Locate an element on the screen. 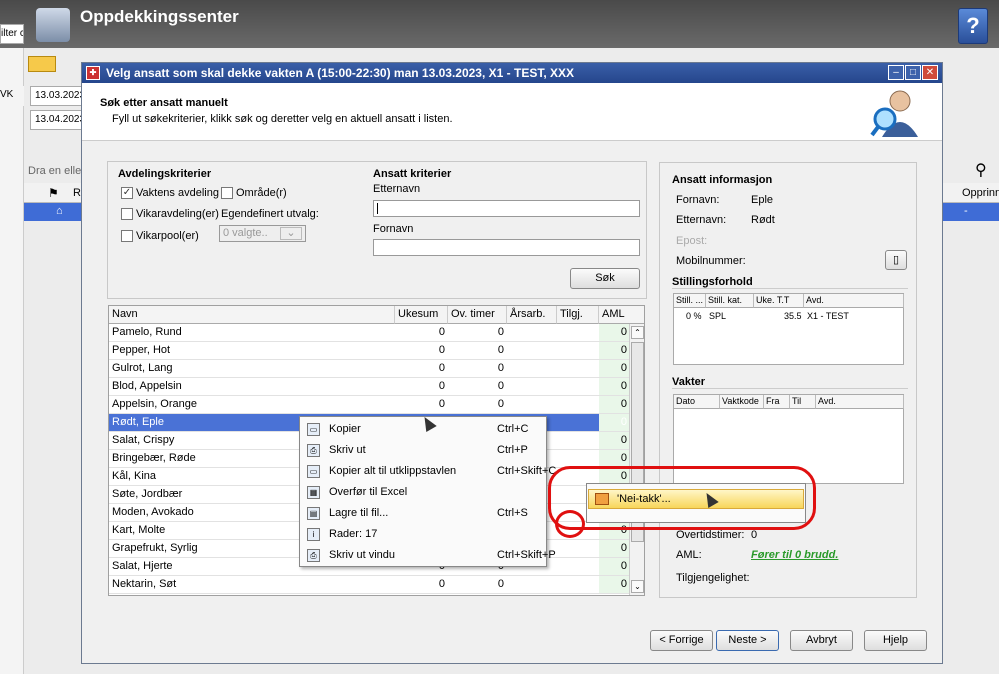 The width and height of the screenshot is (999, 674). close-icon: ✕ is located at coordinates (930, 72).